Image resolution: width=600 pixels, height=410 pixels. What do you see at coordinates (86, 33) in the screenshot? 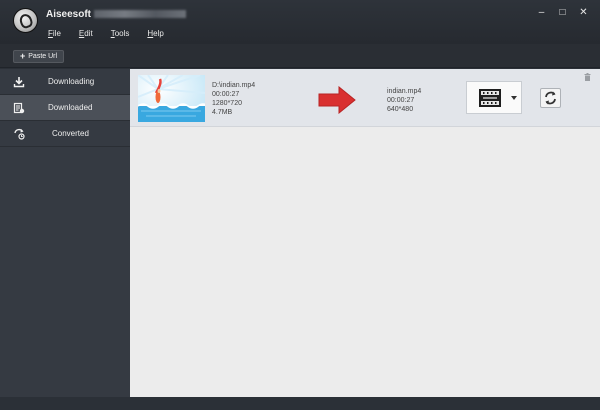
I see `menu-edit: Edit` at bounding box center [86, 33].